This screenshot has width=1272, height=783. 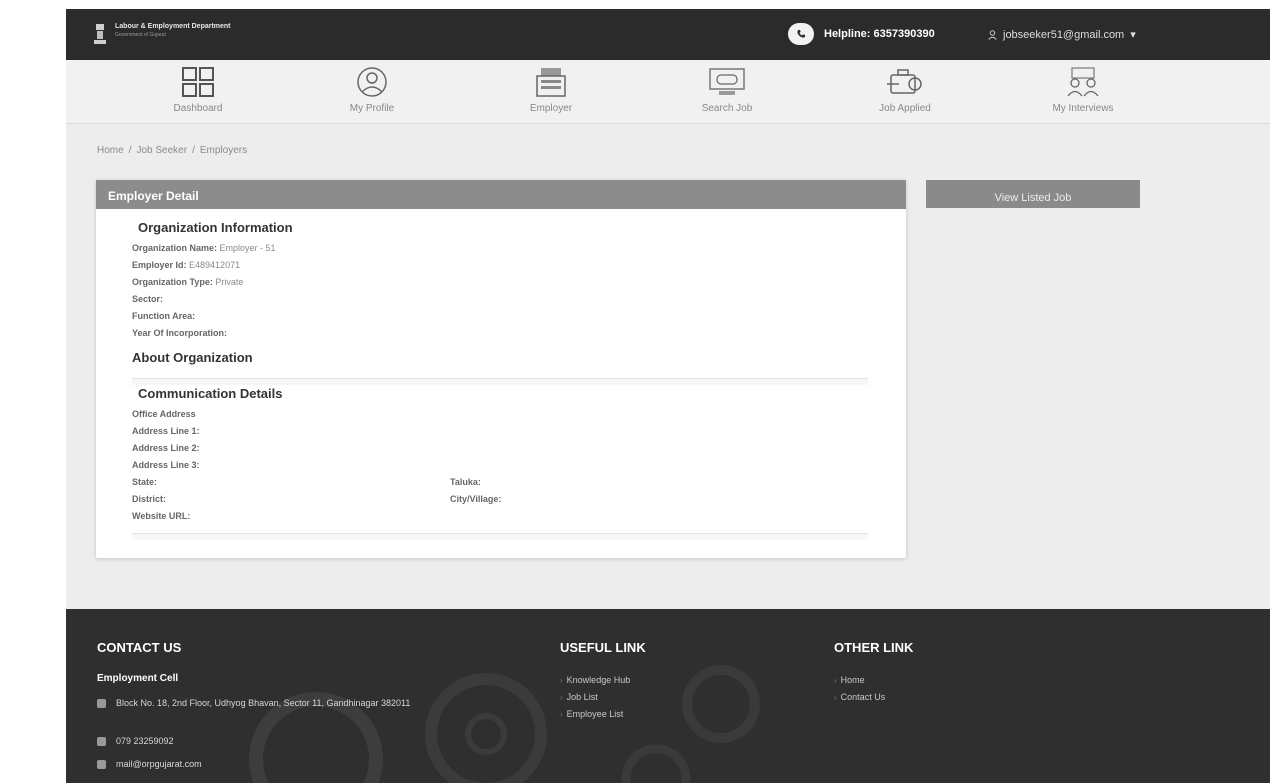 I want to click on nav-label: Employer, so click(x=551, y=108).